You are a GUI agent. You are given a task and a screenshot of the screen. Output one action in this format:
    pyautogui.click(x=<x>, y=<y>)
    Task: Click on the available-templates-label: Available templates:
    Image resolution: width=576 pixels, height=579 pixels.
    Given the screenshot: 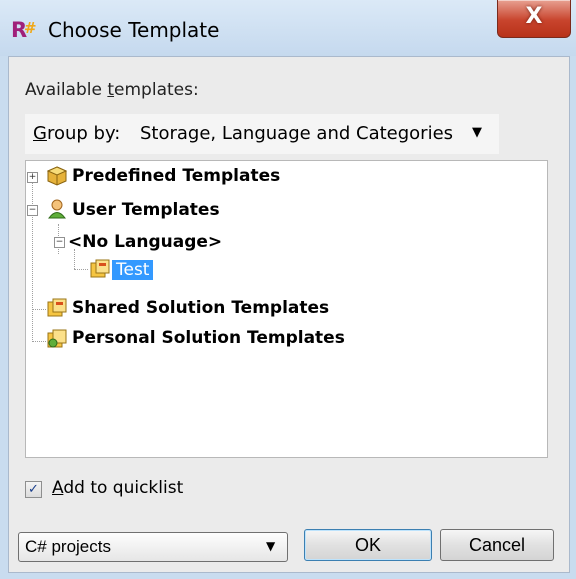 What is the action you would take?
    pyautogui.click(x=112, y=90)
    